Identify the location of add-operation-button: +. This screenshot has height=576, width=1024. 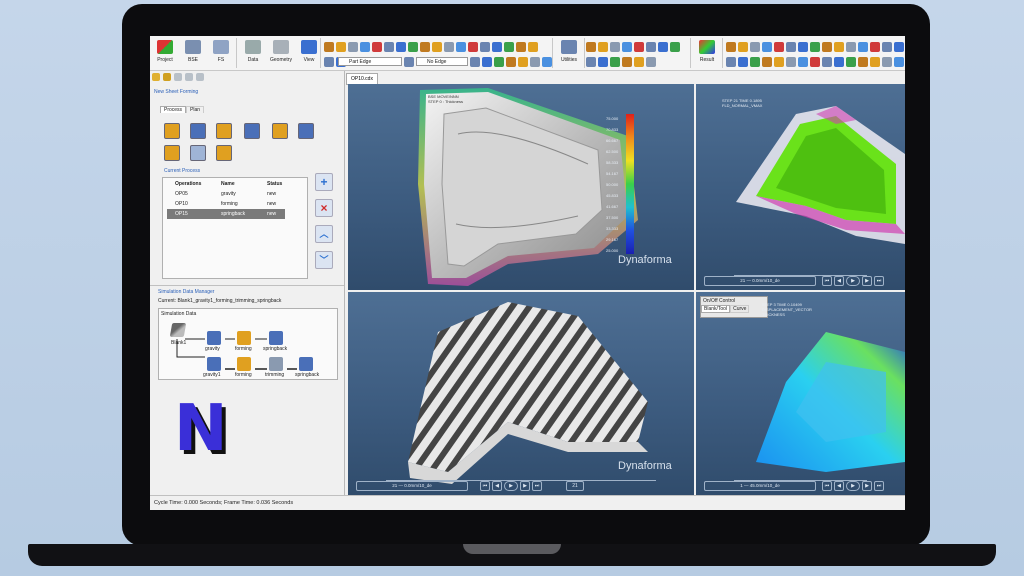
(324, 182).